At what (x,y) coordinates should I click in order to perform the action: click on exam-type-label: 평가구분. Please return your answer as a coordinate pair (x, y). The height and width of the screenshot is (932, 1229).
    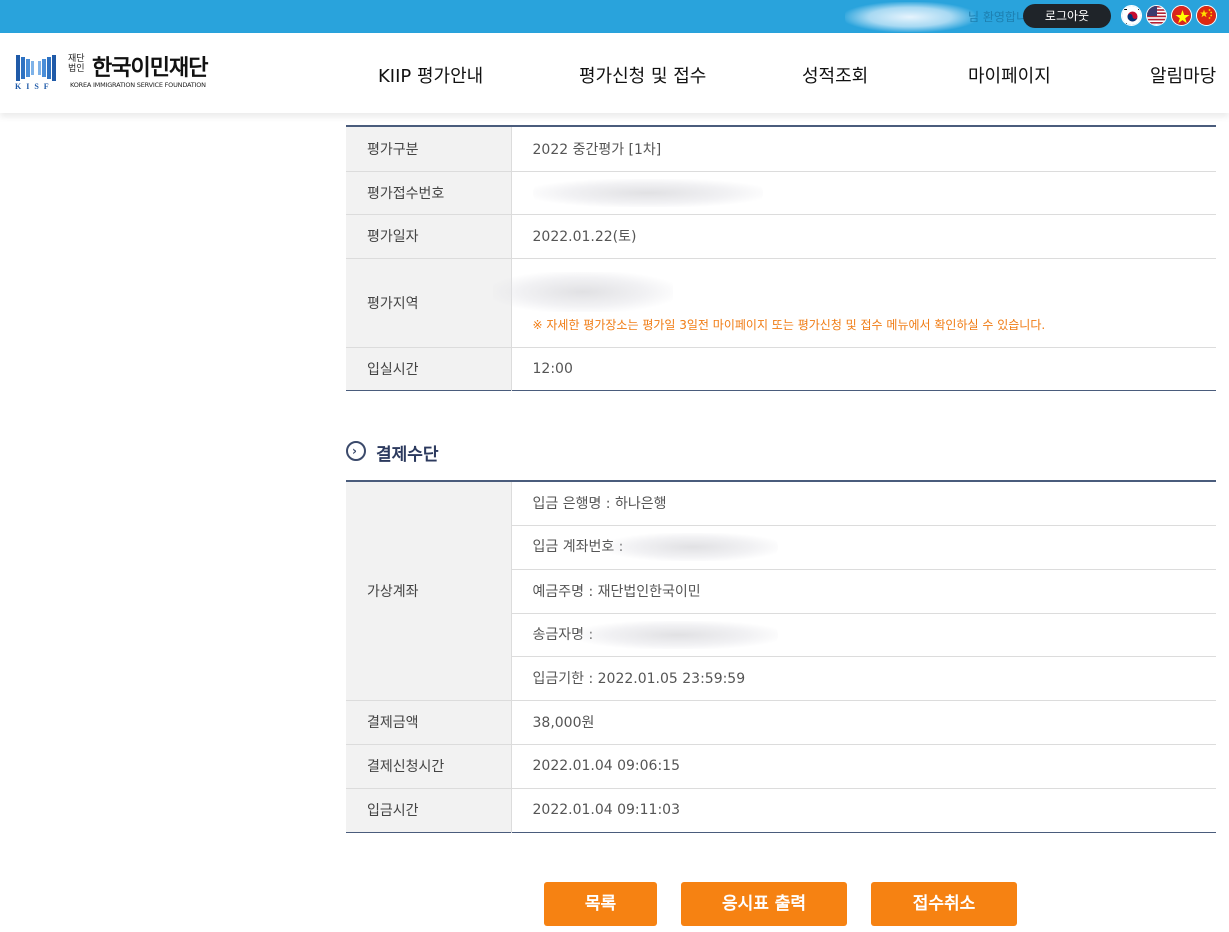
    Looking at the image, I should click on (429, 149).